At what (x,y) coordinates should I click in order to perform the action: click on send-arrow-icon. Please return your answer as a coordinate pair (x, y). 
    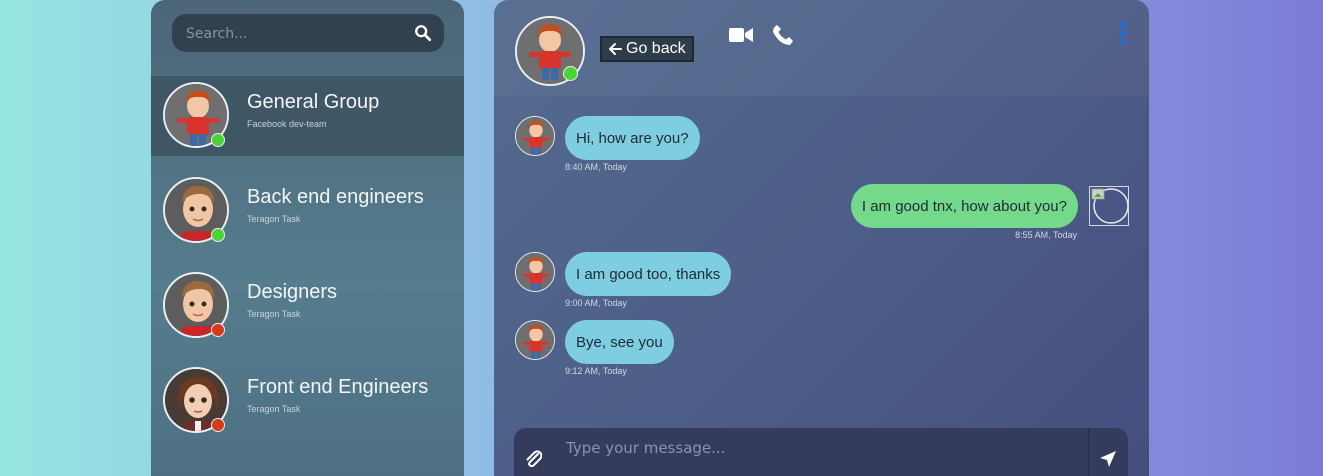
    Looking at the image, I should click on (1108, 459).